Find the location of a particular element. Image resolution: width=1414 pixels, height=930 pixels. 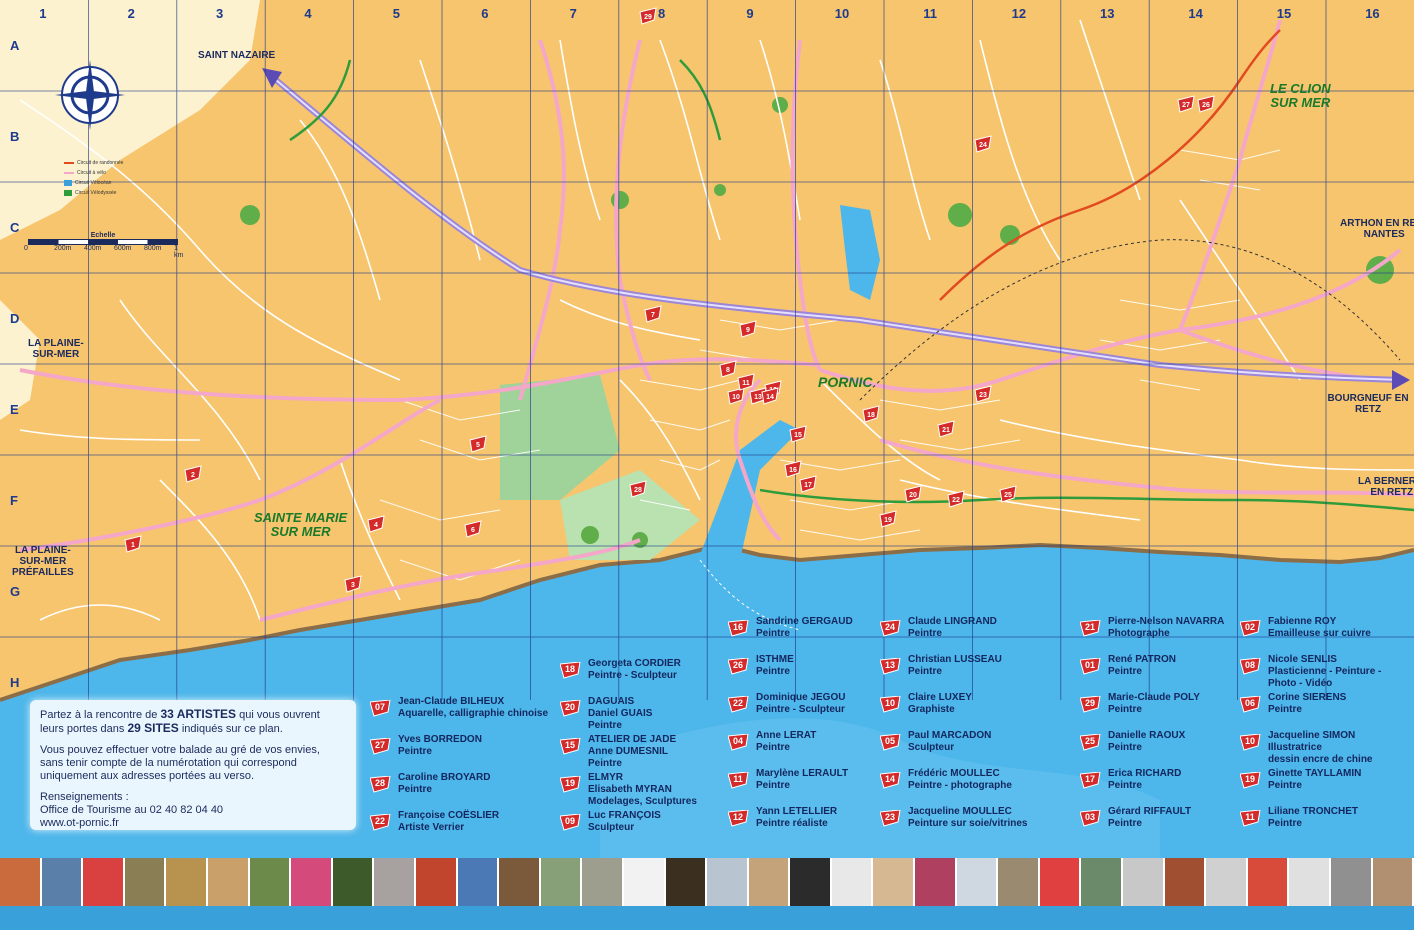

artist-number: 10 is located at coordinates (889, 703).